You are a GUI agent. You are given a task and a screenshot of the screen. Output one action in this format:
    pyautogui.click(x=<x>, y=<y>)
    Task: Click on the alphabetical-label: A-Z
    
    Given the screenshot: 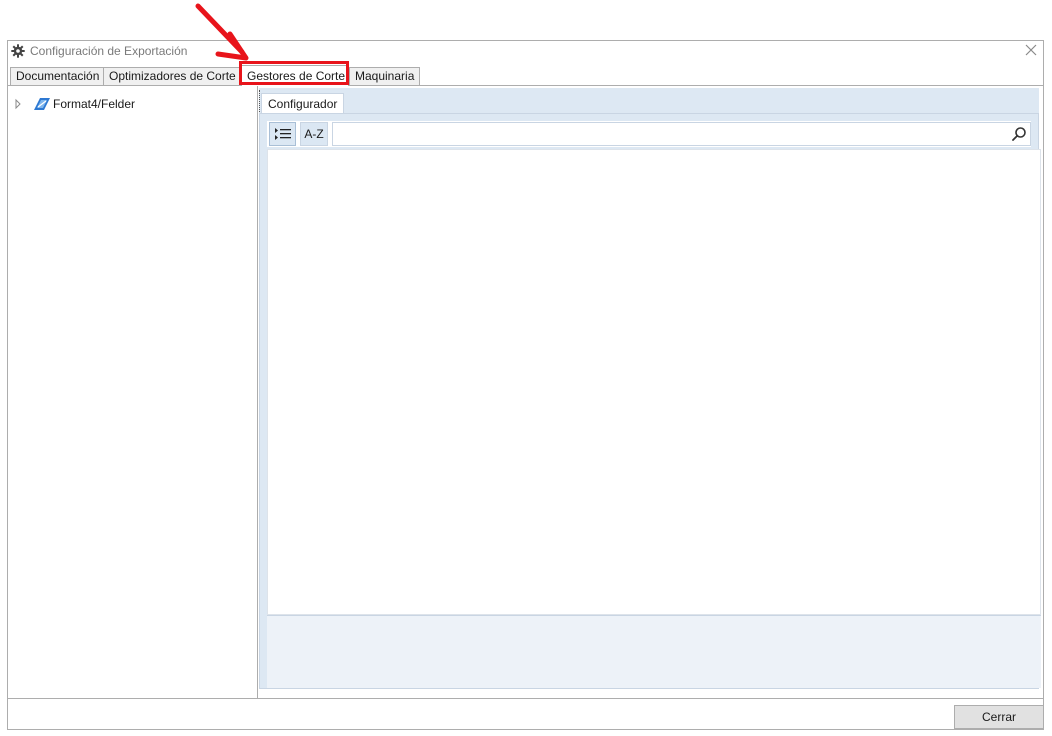 What is the action you would take?
    pyautogui.click(x=314, y=134)
    